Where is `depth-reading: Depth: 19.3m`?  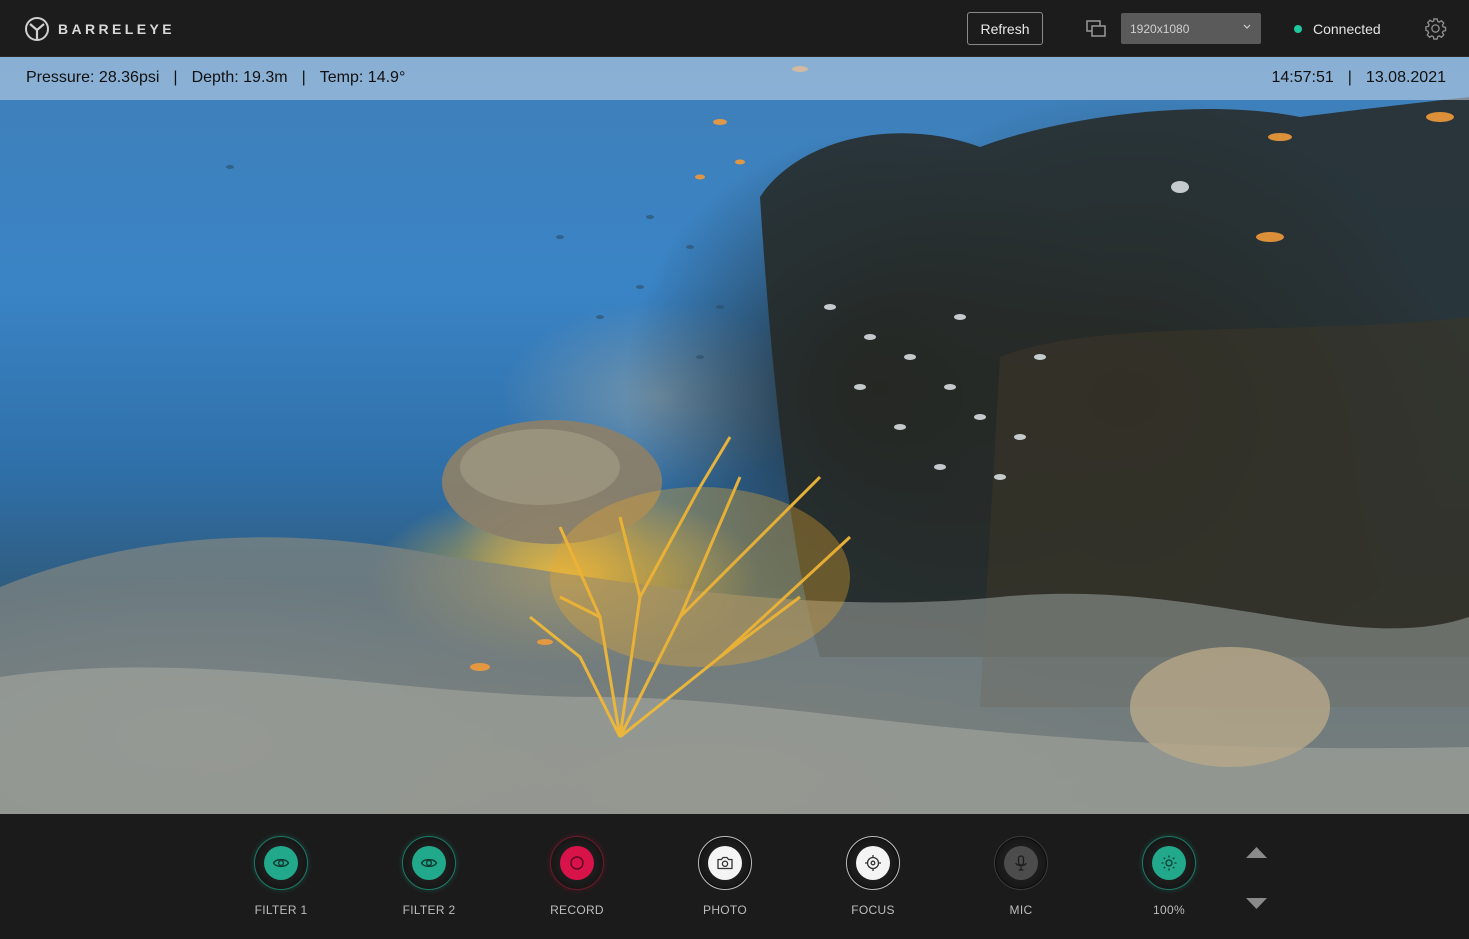
depth-reading: Depth: 19.3m is located at coordinates (239, 77).